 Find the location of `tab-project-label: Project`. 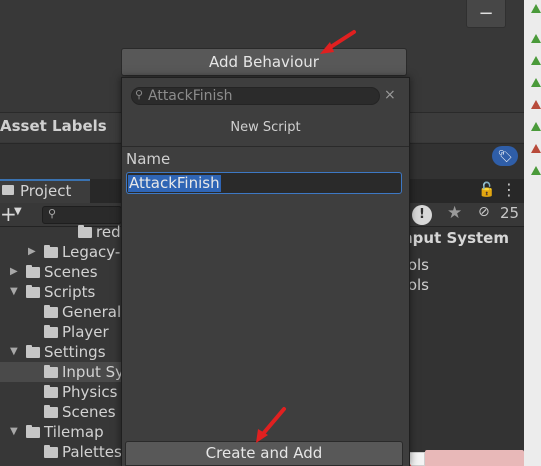

tab-project-label: Project is located at coordinates (46, 191).